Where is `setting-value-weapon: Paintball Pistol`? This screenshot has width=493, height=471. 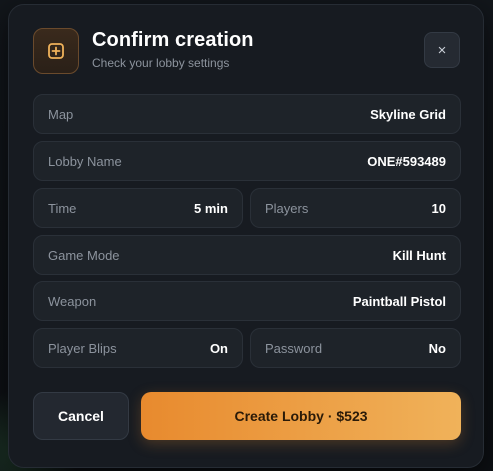
setting-value-weapon: Paintball Pistol is located at coordinates (399, 301).